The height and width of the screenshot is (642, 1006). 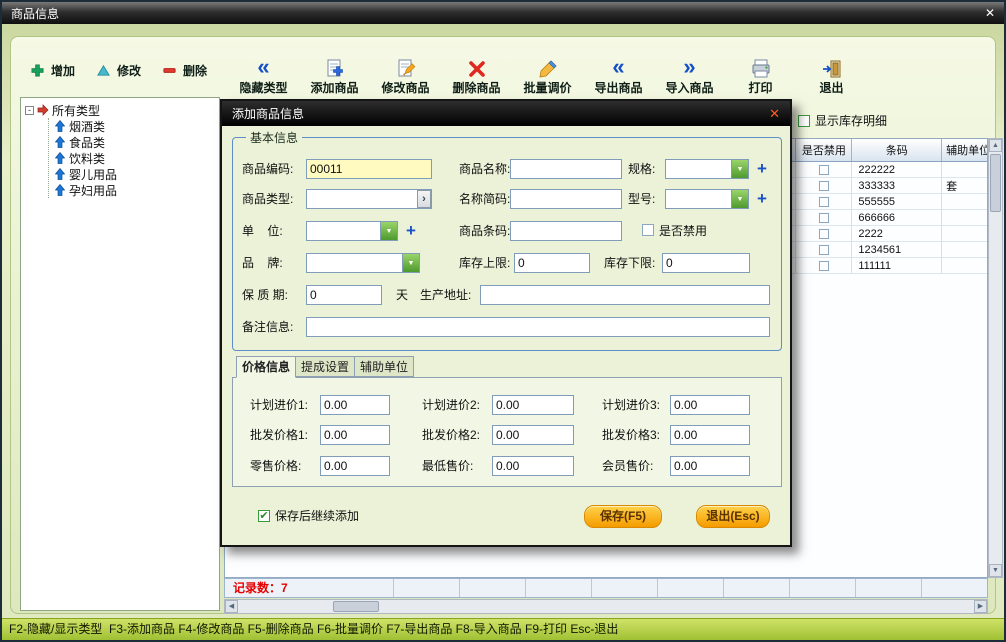 I want to click on add-spec-button: +, so click(x=762, y=169).